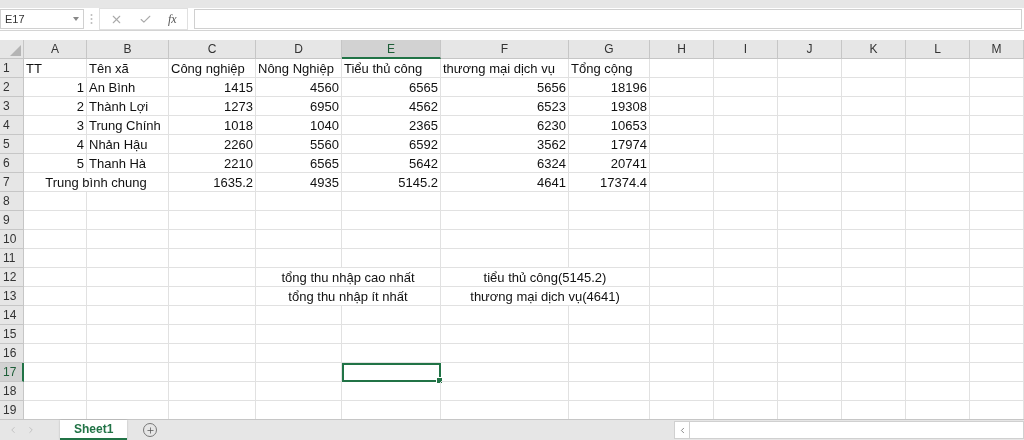  What do you see at coordinates (299, 125) in the screenshot?
I see `table-cell: 1040` at bounding box center [299, 125].